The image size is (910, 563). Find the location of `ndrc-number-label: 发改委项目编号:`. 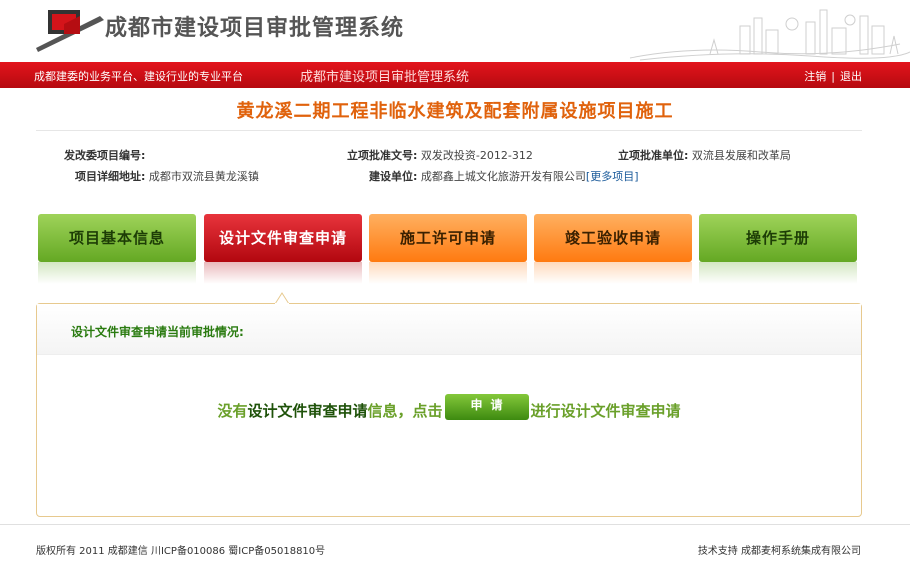

ndrc-number-label: 发改委项目编号: is located at coordinates (105, 155).